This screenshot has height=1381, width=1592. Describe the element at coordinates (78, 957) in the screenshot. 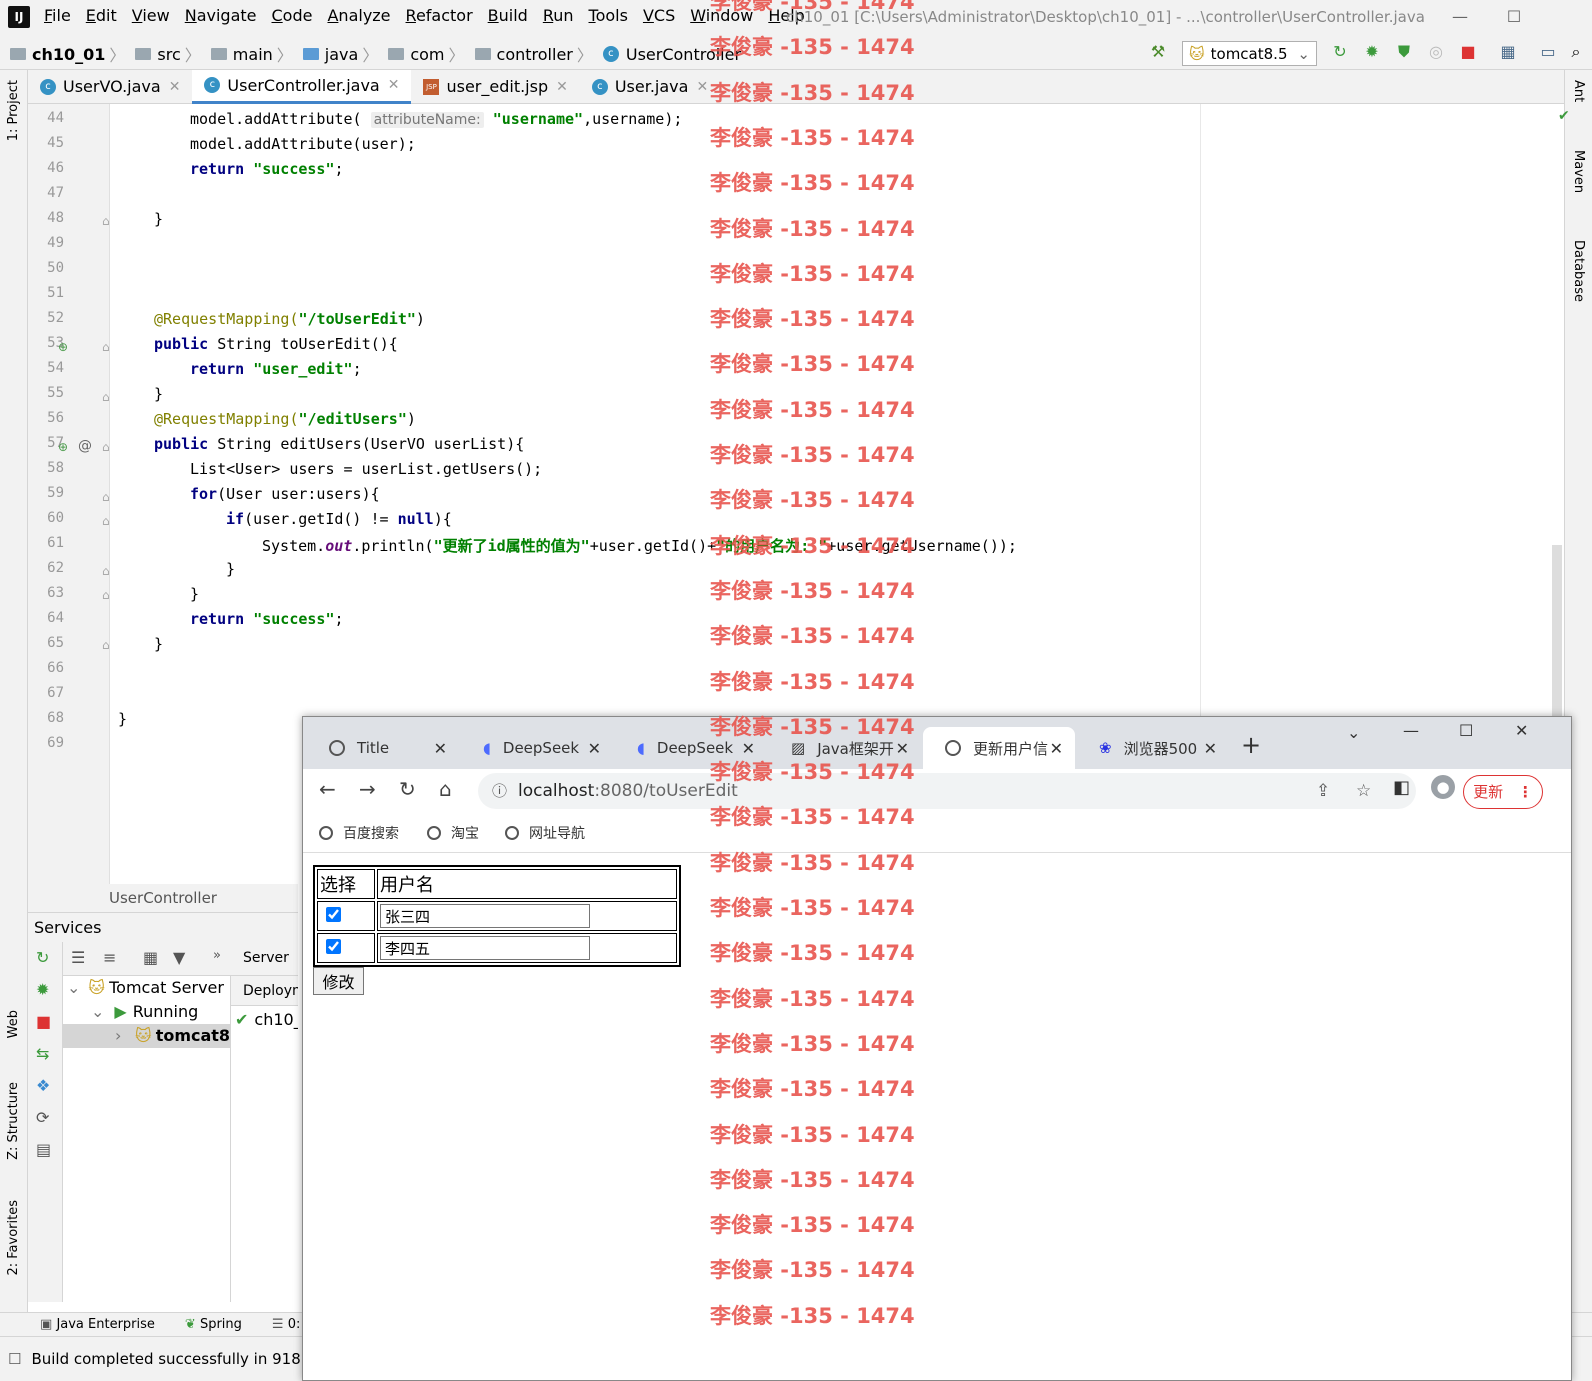

I see `expand-all-icon: ☰` at that location.